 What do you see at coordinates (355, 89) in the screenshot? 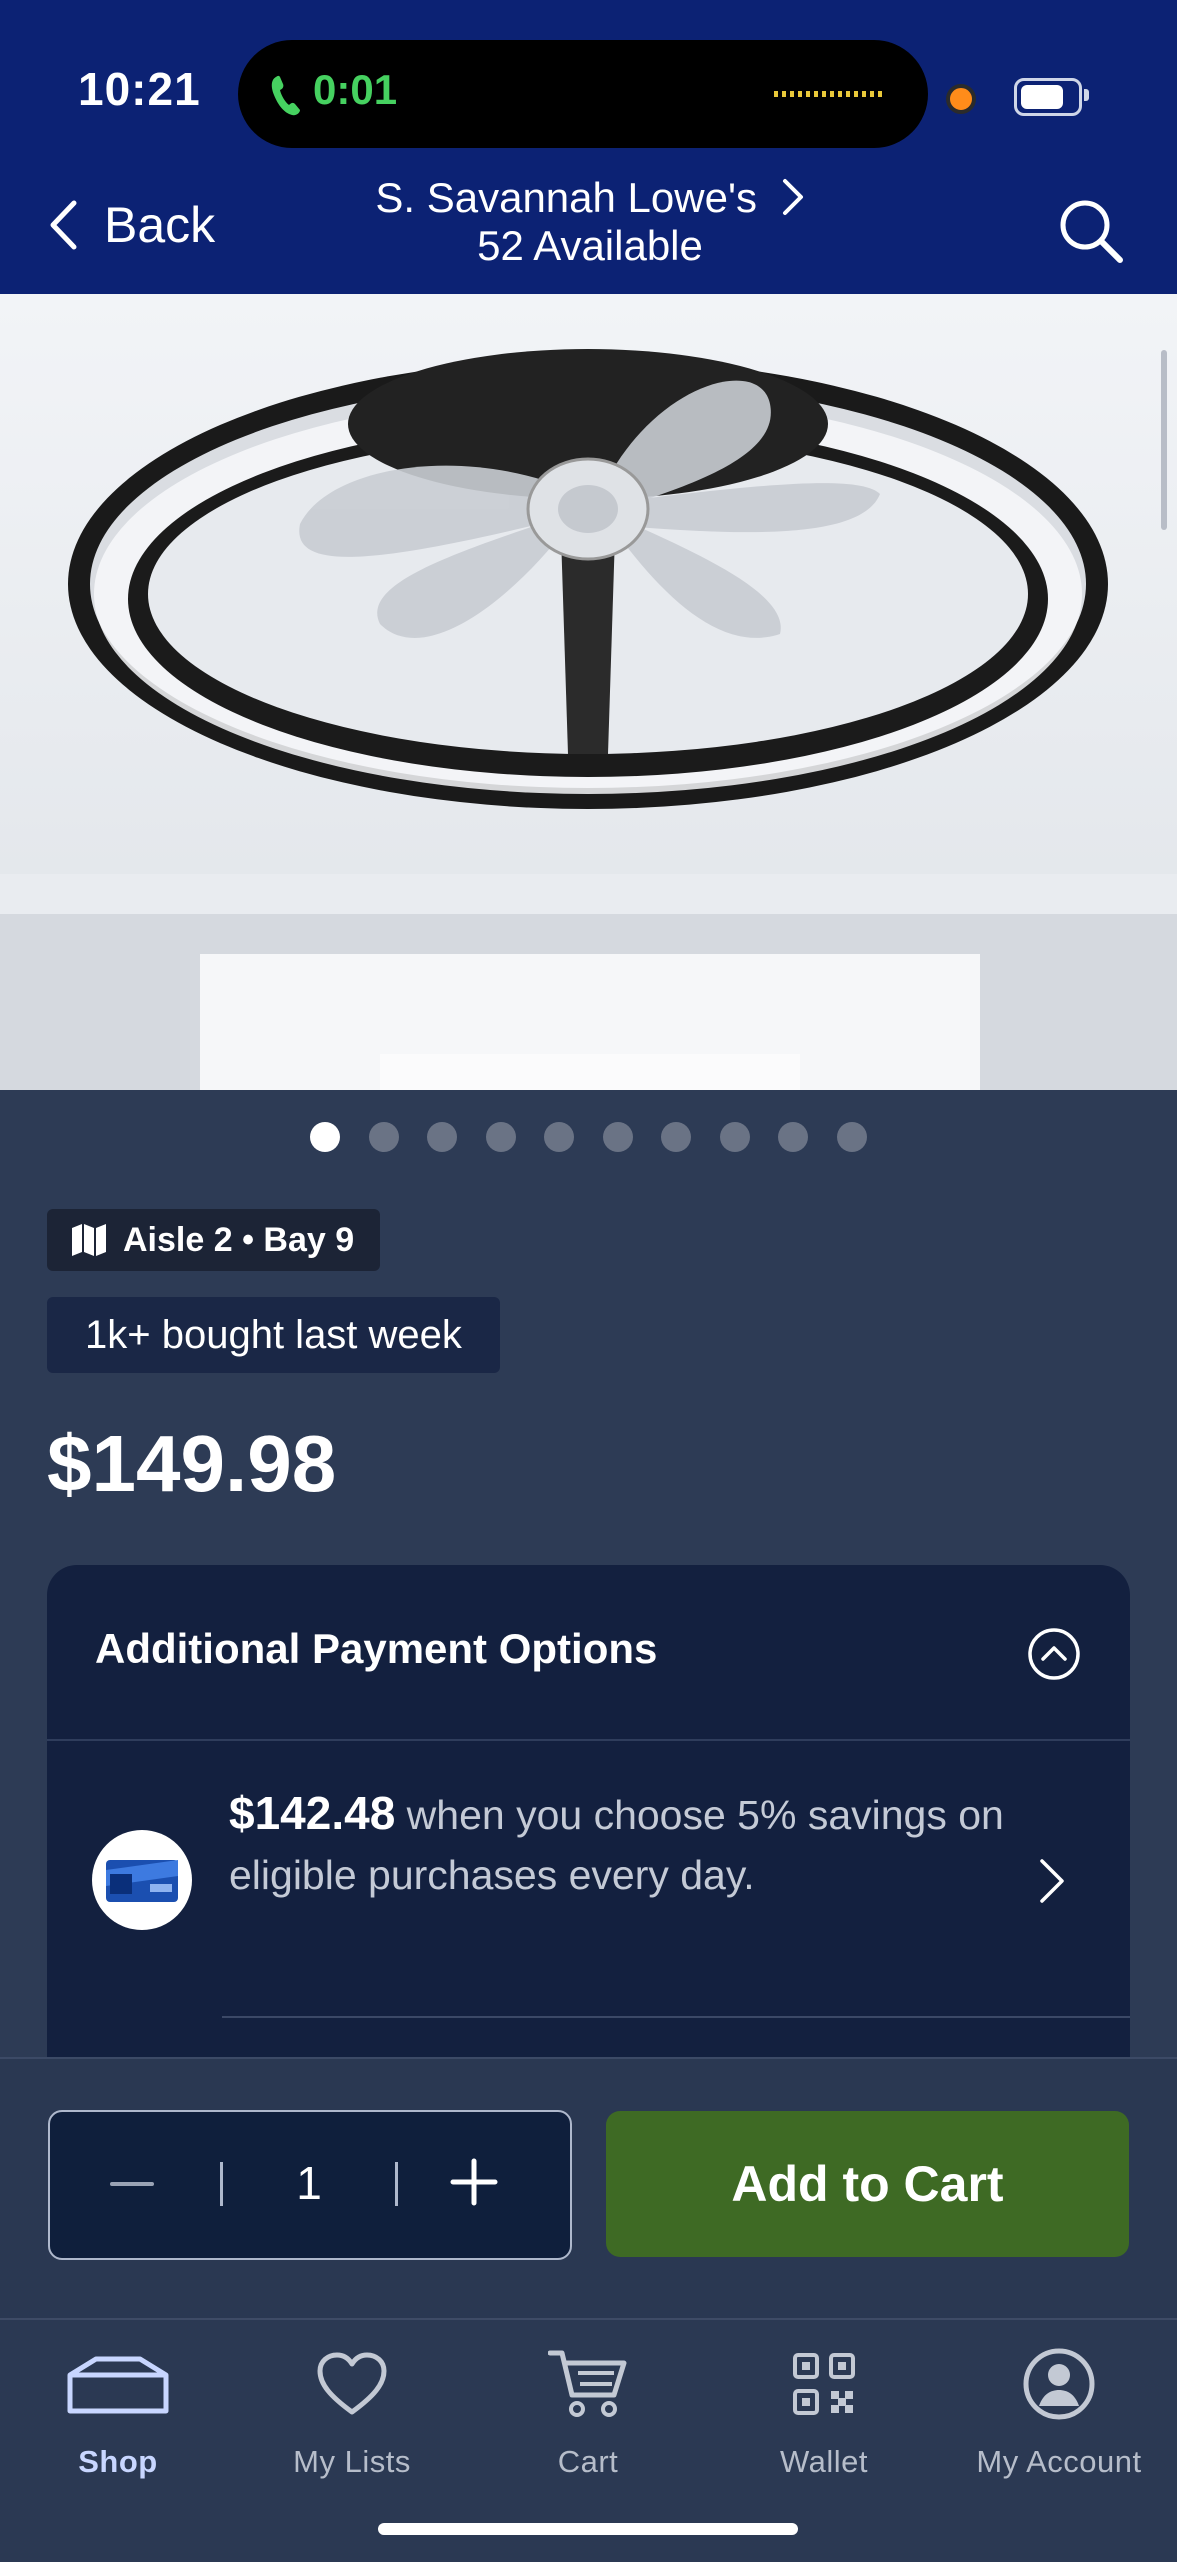
I see `call-duration: 0:01` at bounding box center [355, 89].